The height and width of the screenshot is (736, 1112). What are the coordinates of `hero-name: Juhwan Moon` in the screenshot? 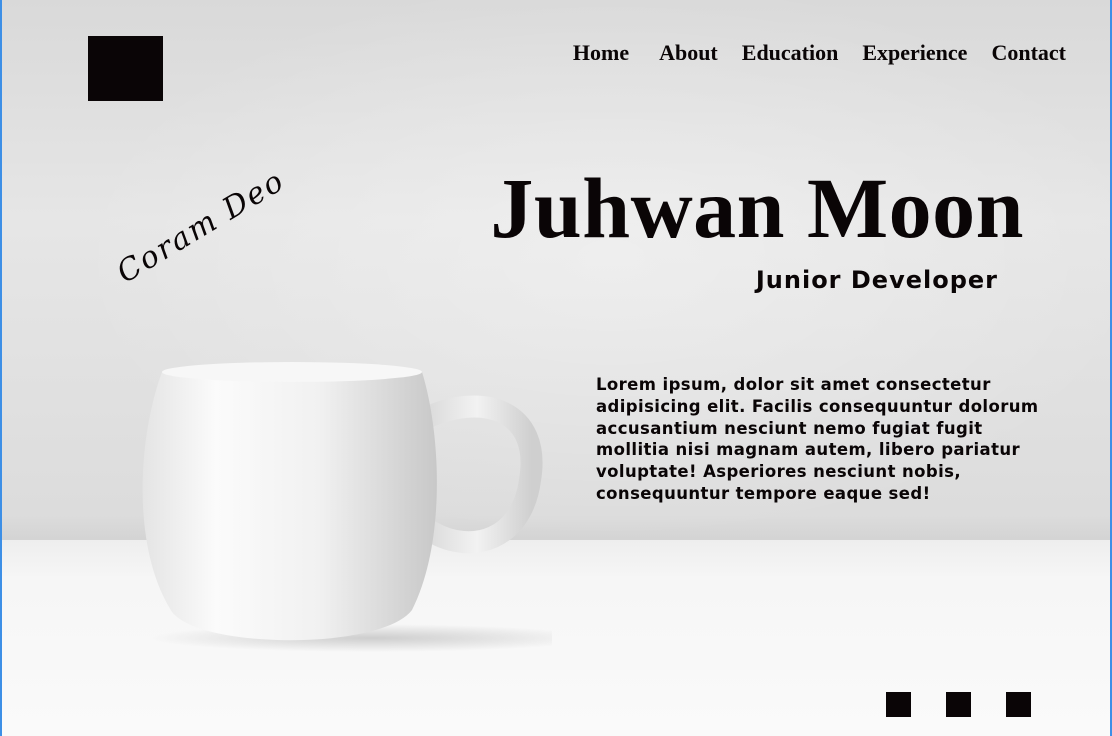 It's located at (757, 208).